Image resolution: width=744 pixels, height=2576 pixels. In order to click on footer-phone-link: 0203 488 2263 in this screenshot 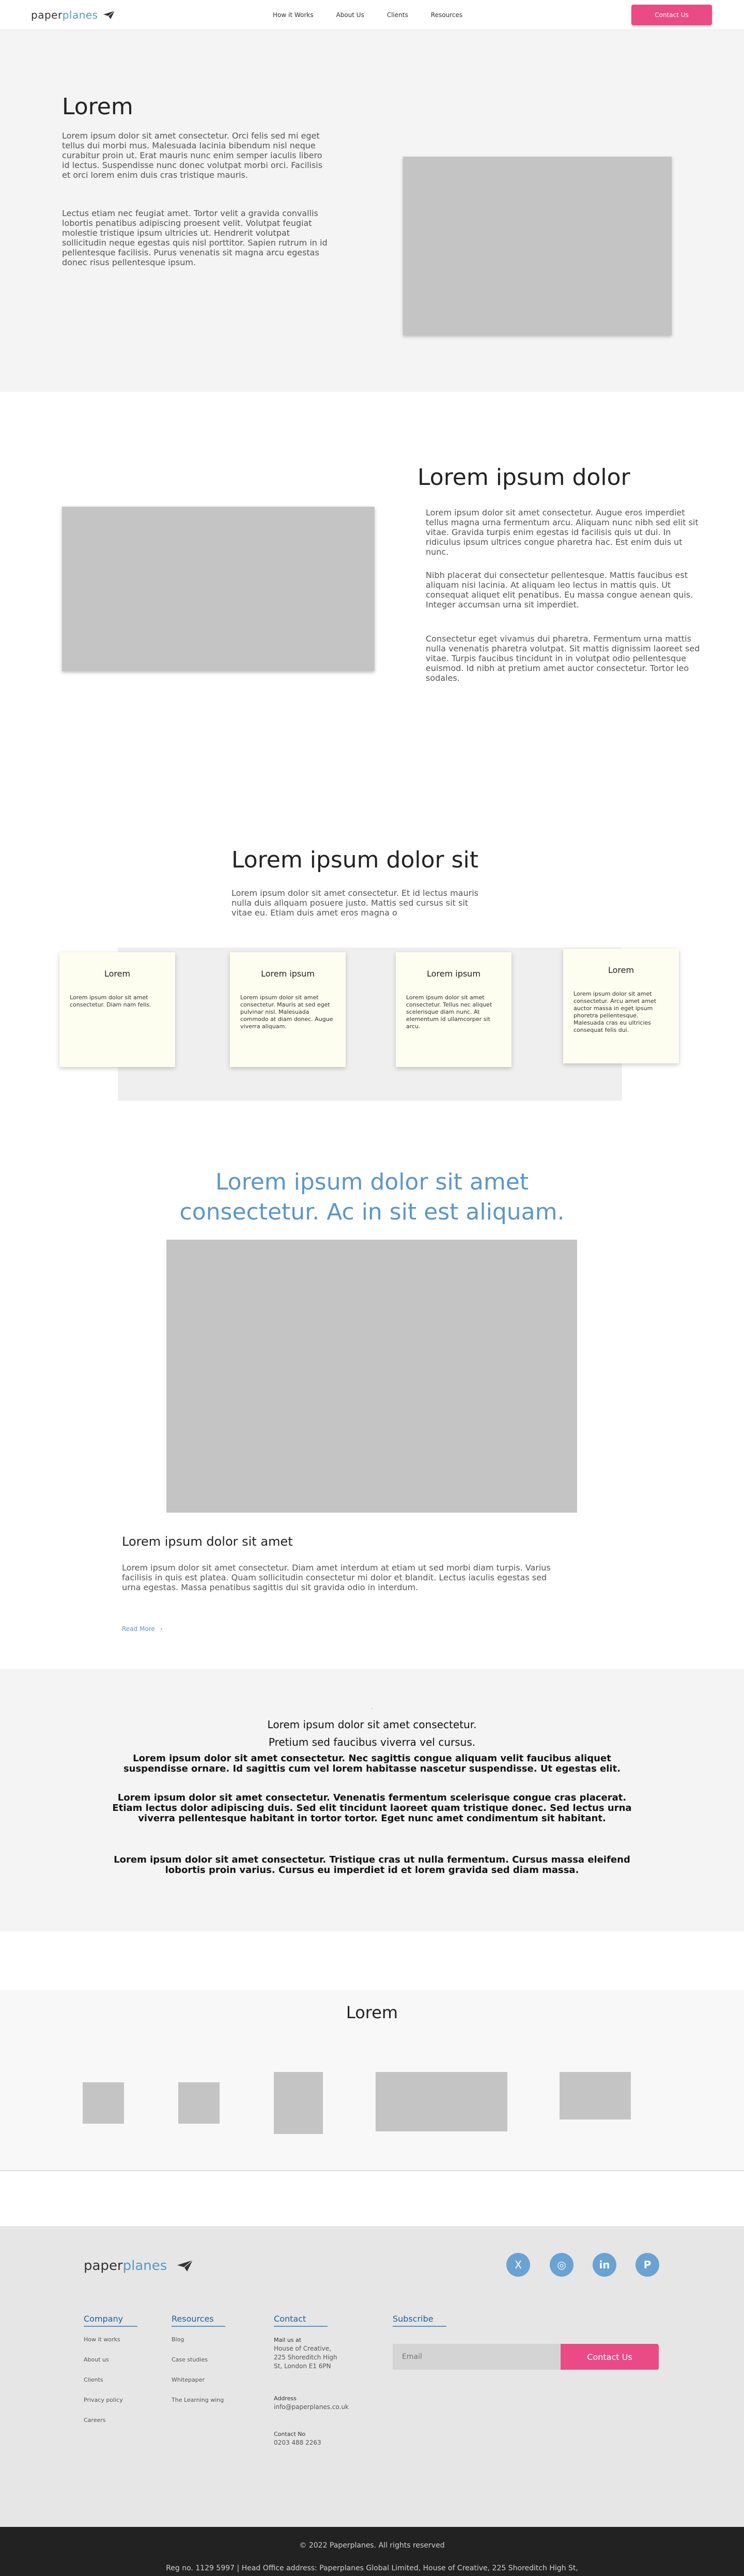, I will do `click(311, 2442)`.